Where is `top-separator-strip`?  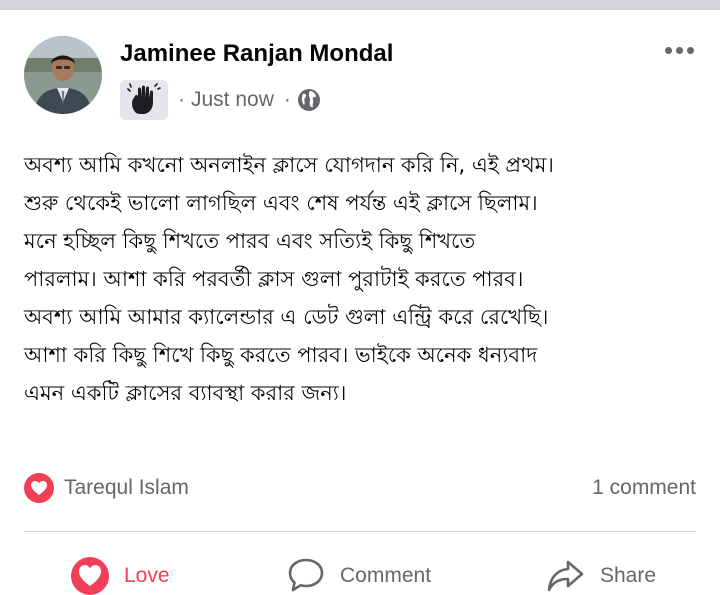 top-separator-strip is located at coordinates (360, 5).